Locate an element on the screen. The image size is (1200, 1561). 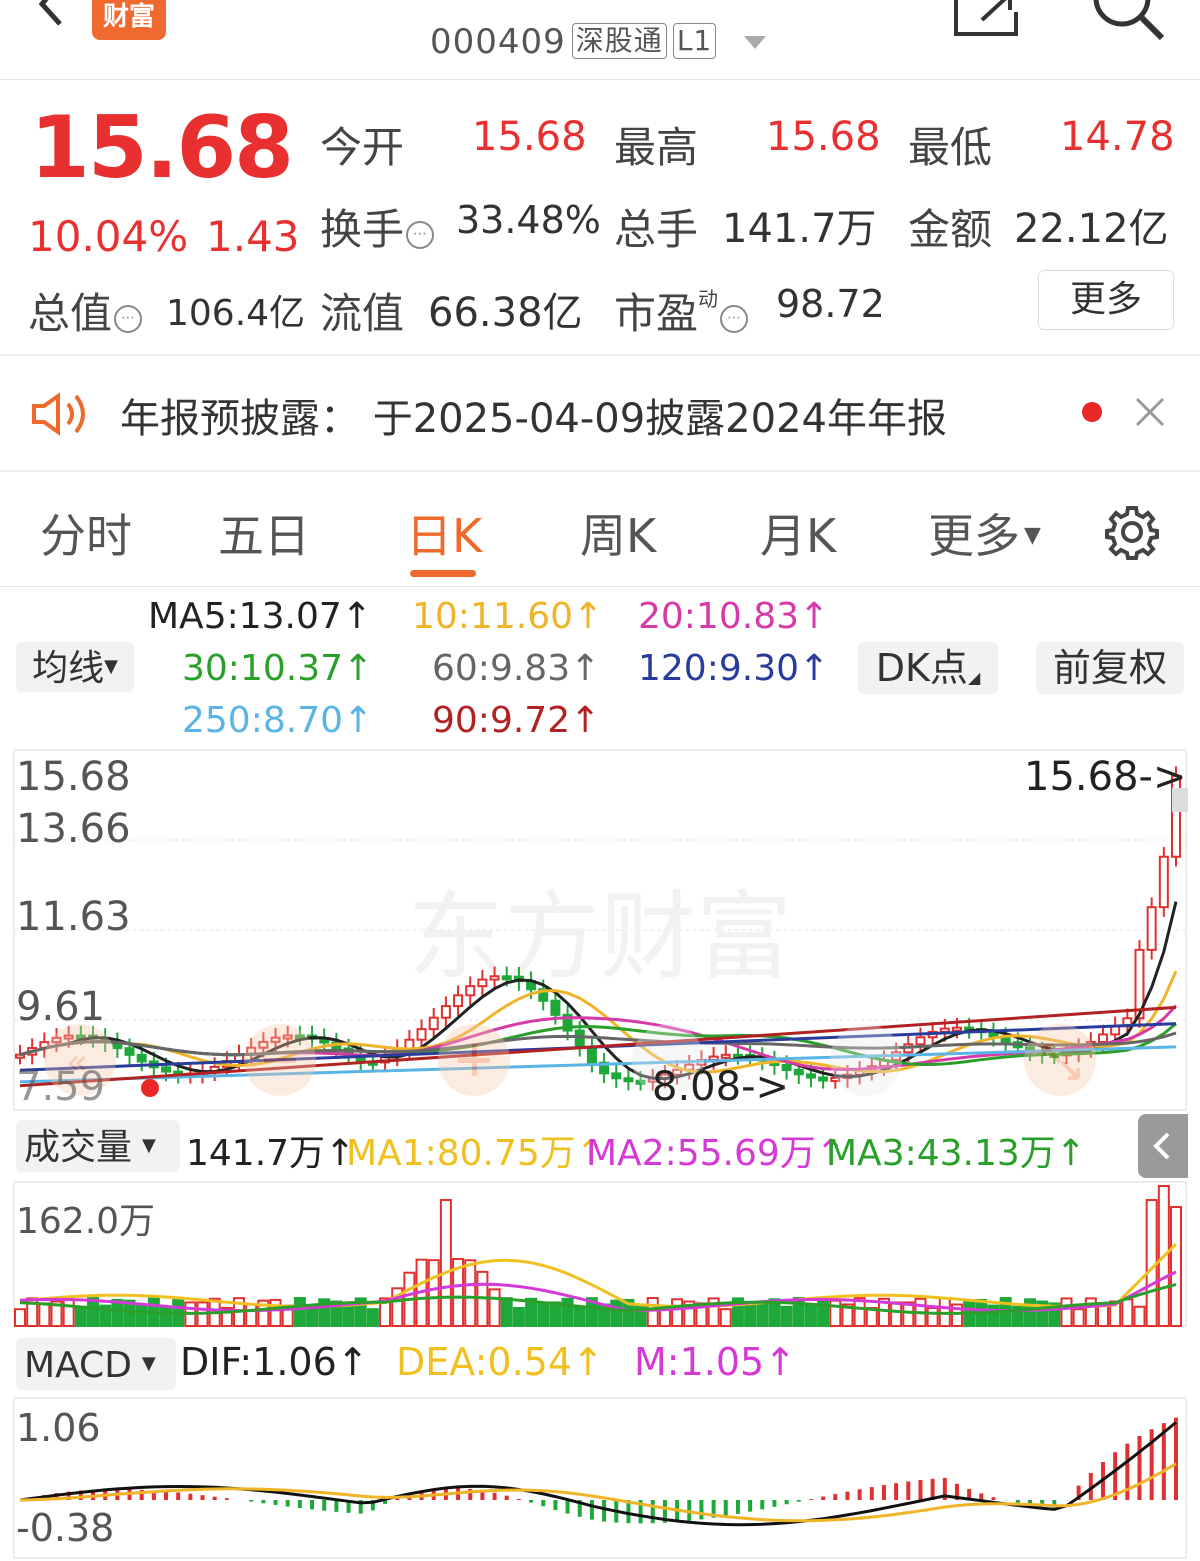
open-label: 今开 is located at coordinates (362, 147).